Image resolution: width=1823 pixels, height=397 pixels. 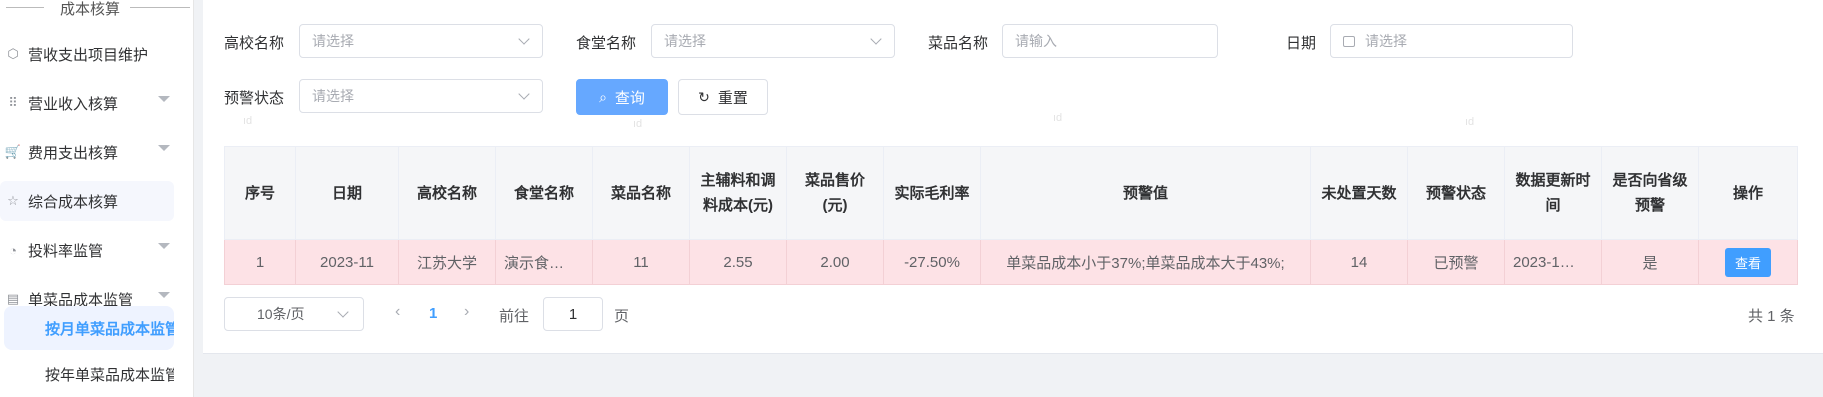 I want to click on column-header: 日期, so click(x=347, y=193).